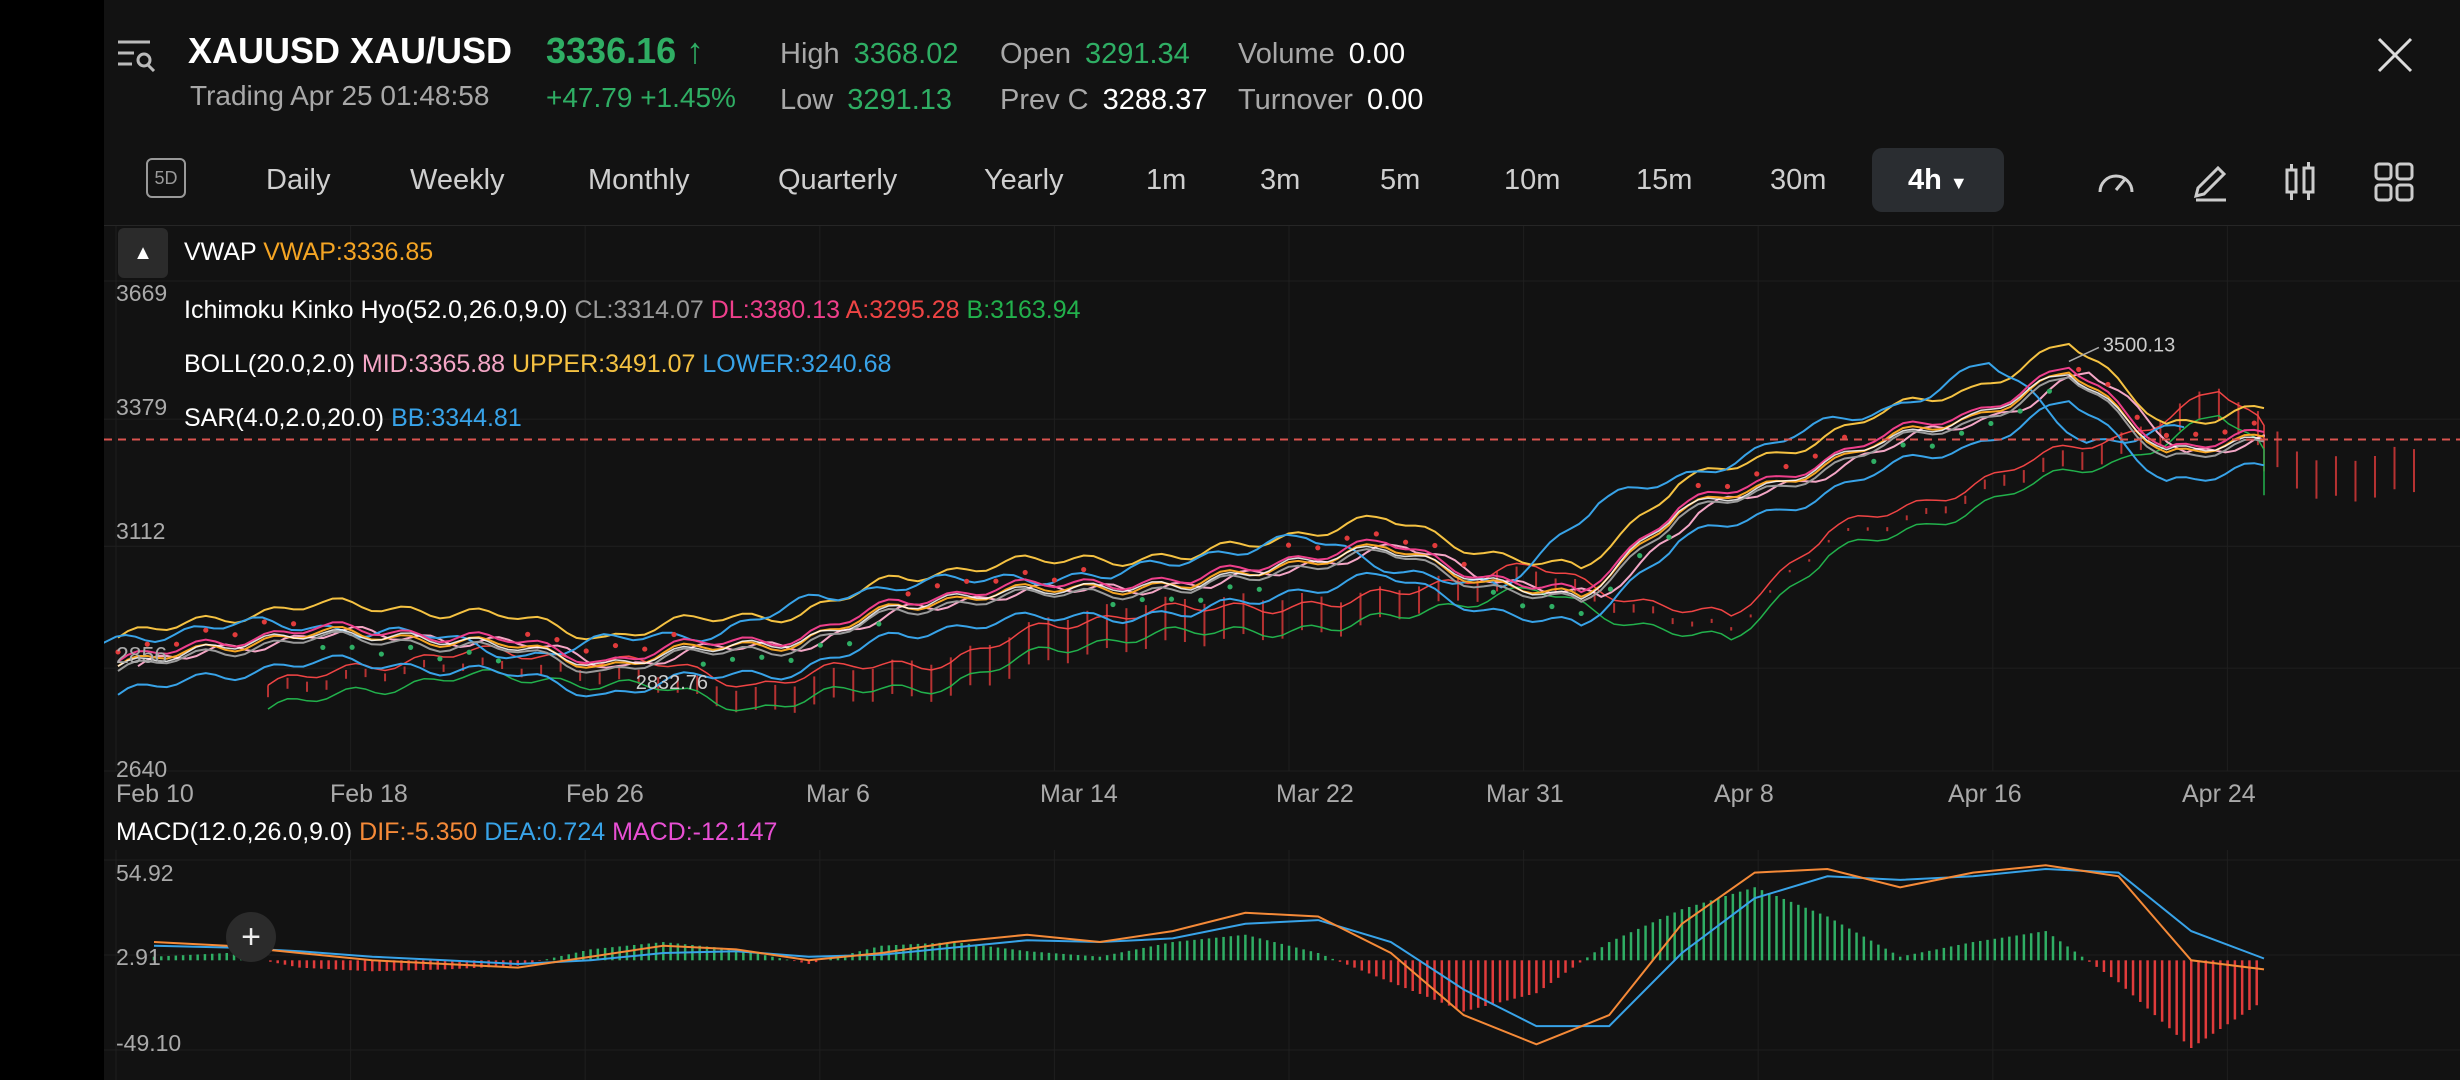 The image size is (2460, 1080). Describe the element at coordinates (136, 55) in the screenshot. I see `menu-search-icon` at that location.